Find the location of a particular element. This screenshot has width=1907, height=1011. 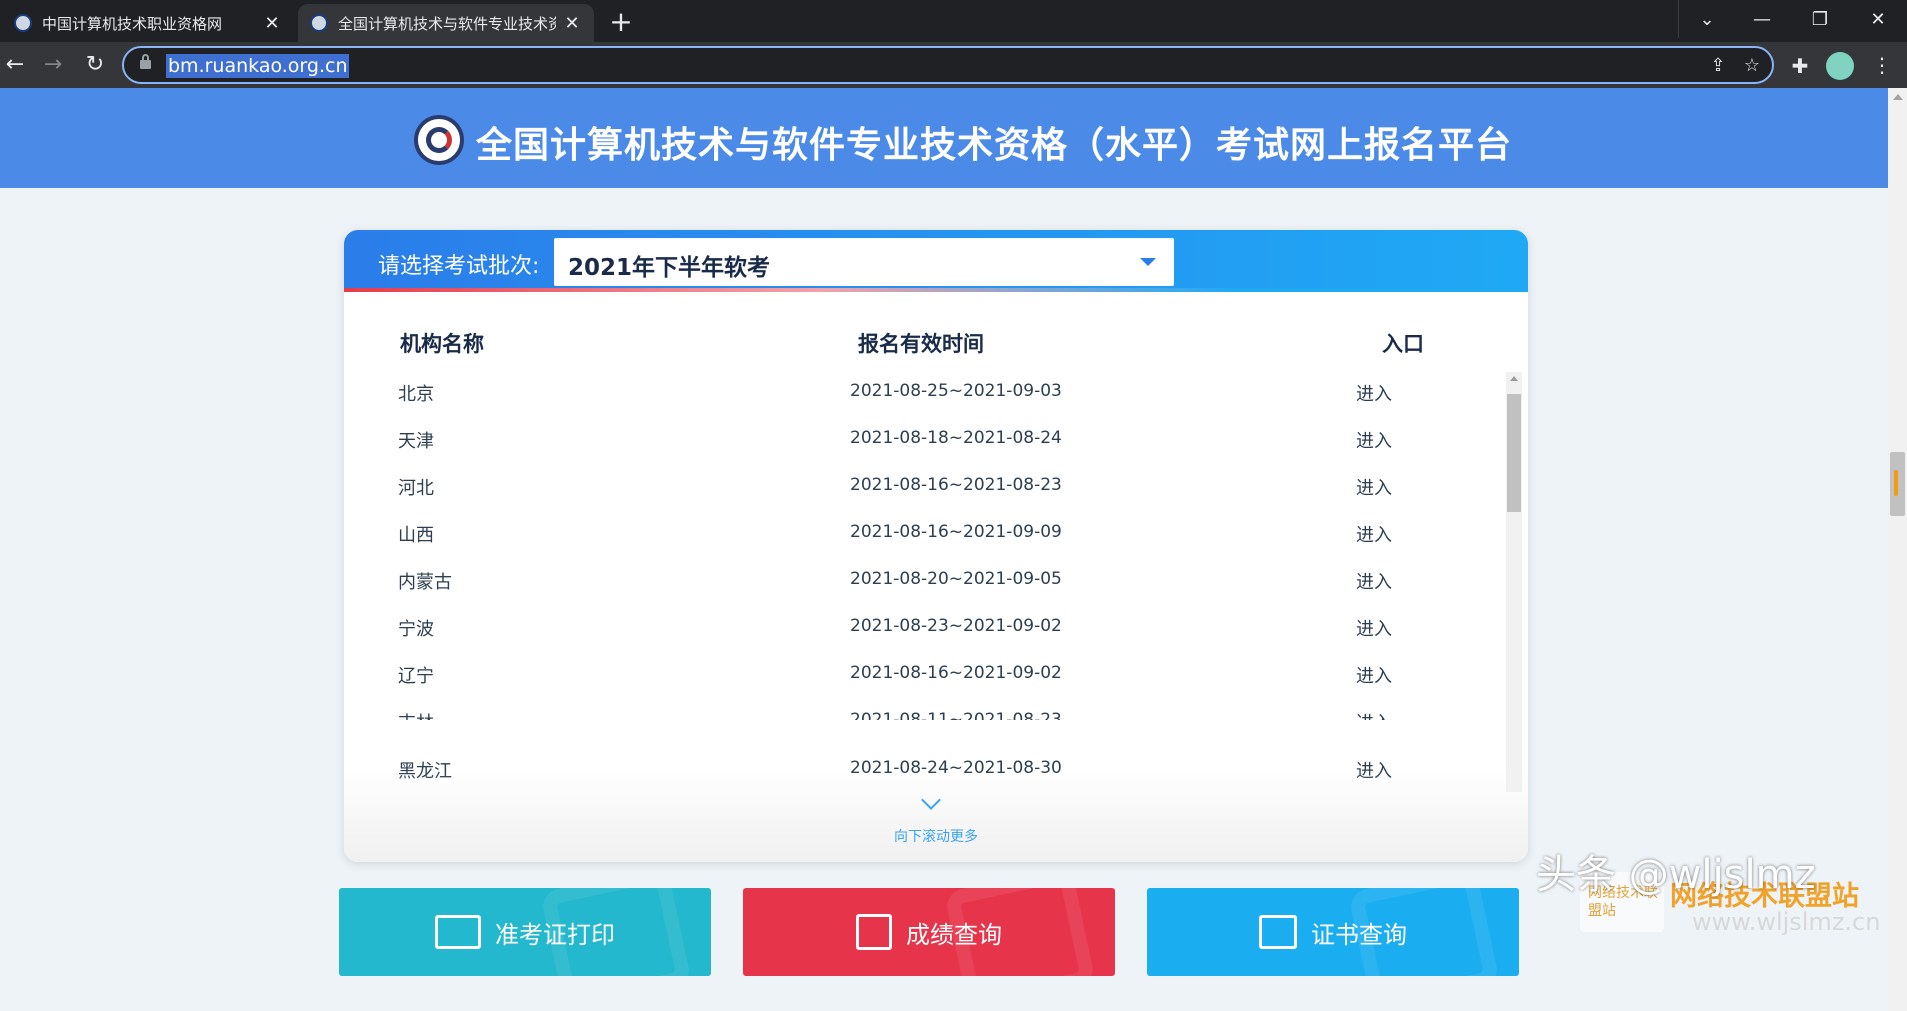

browser-toolbar: ← → ↻ bm.ruankao.org.cn ⇪ ☆ is located at coordinates (953, 65).